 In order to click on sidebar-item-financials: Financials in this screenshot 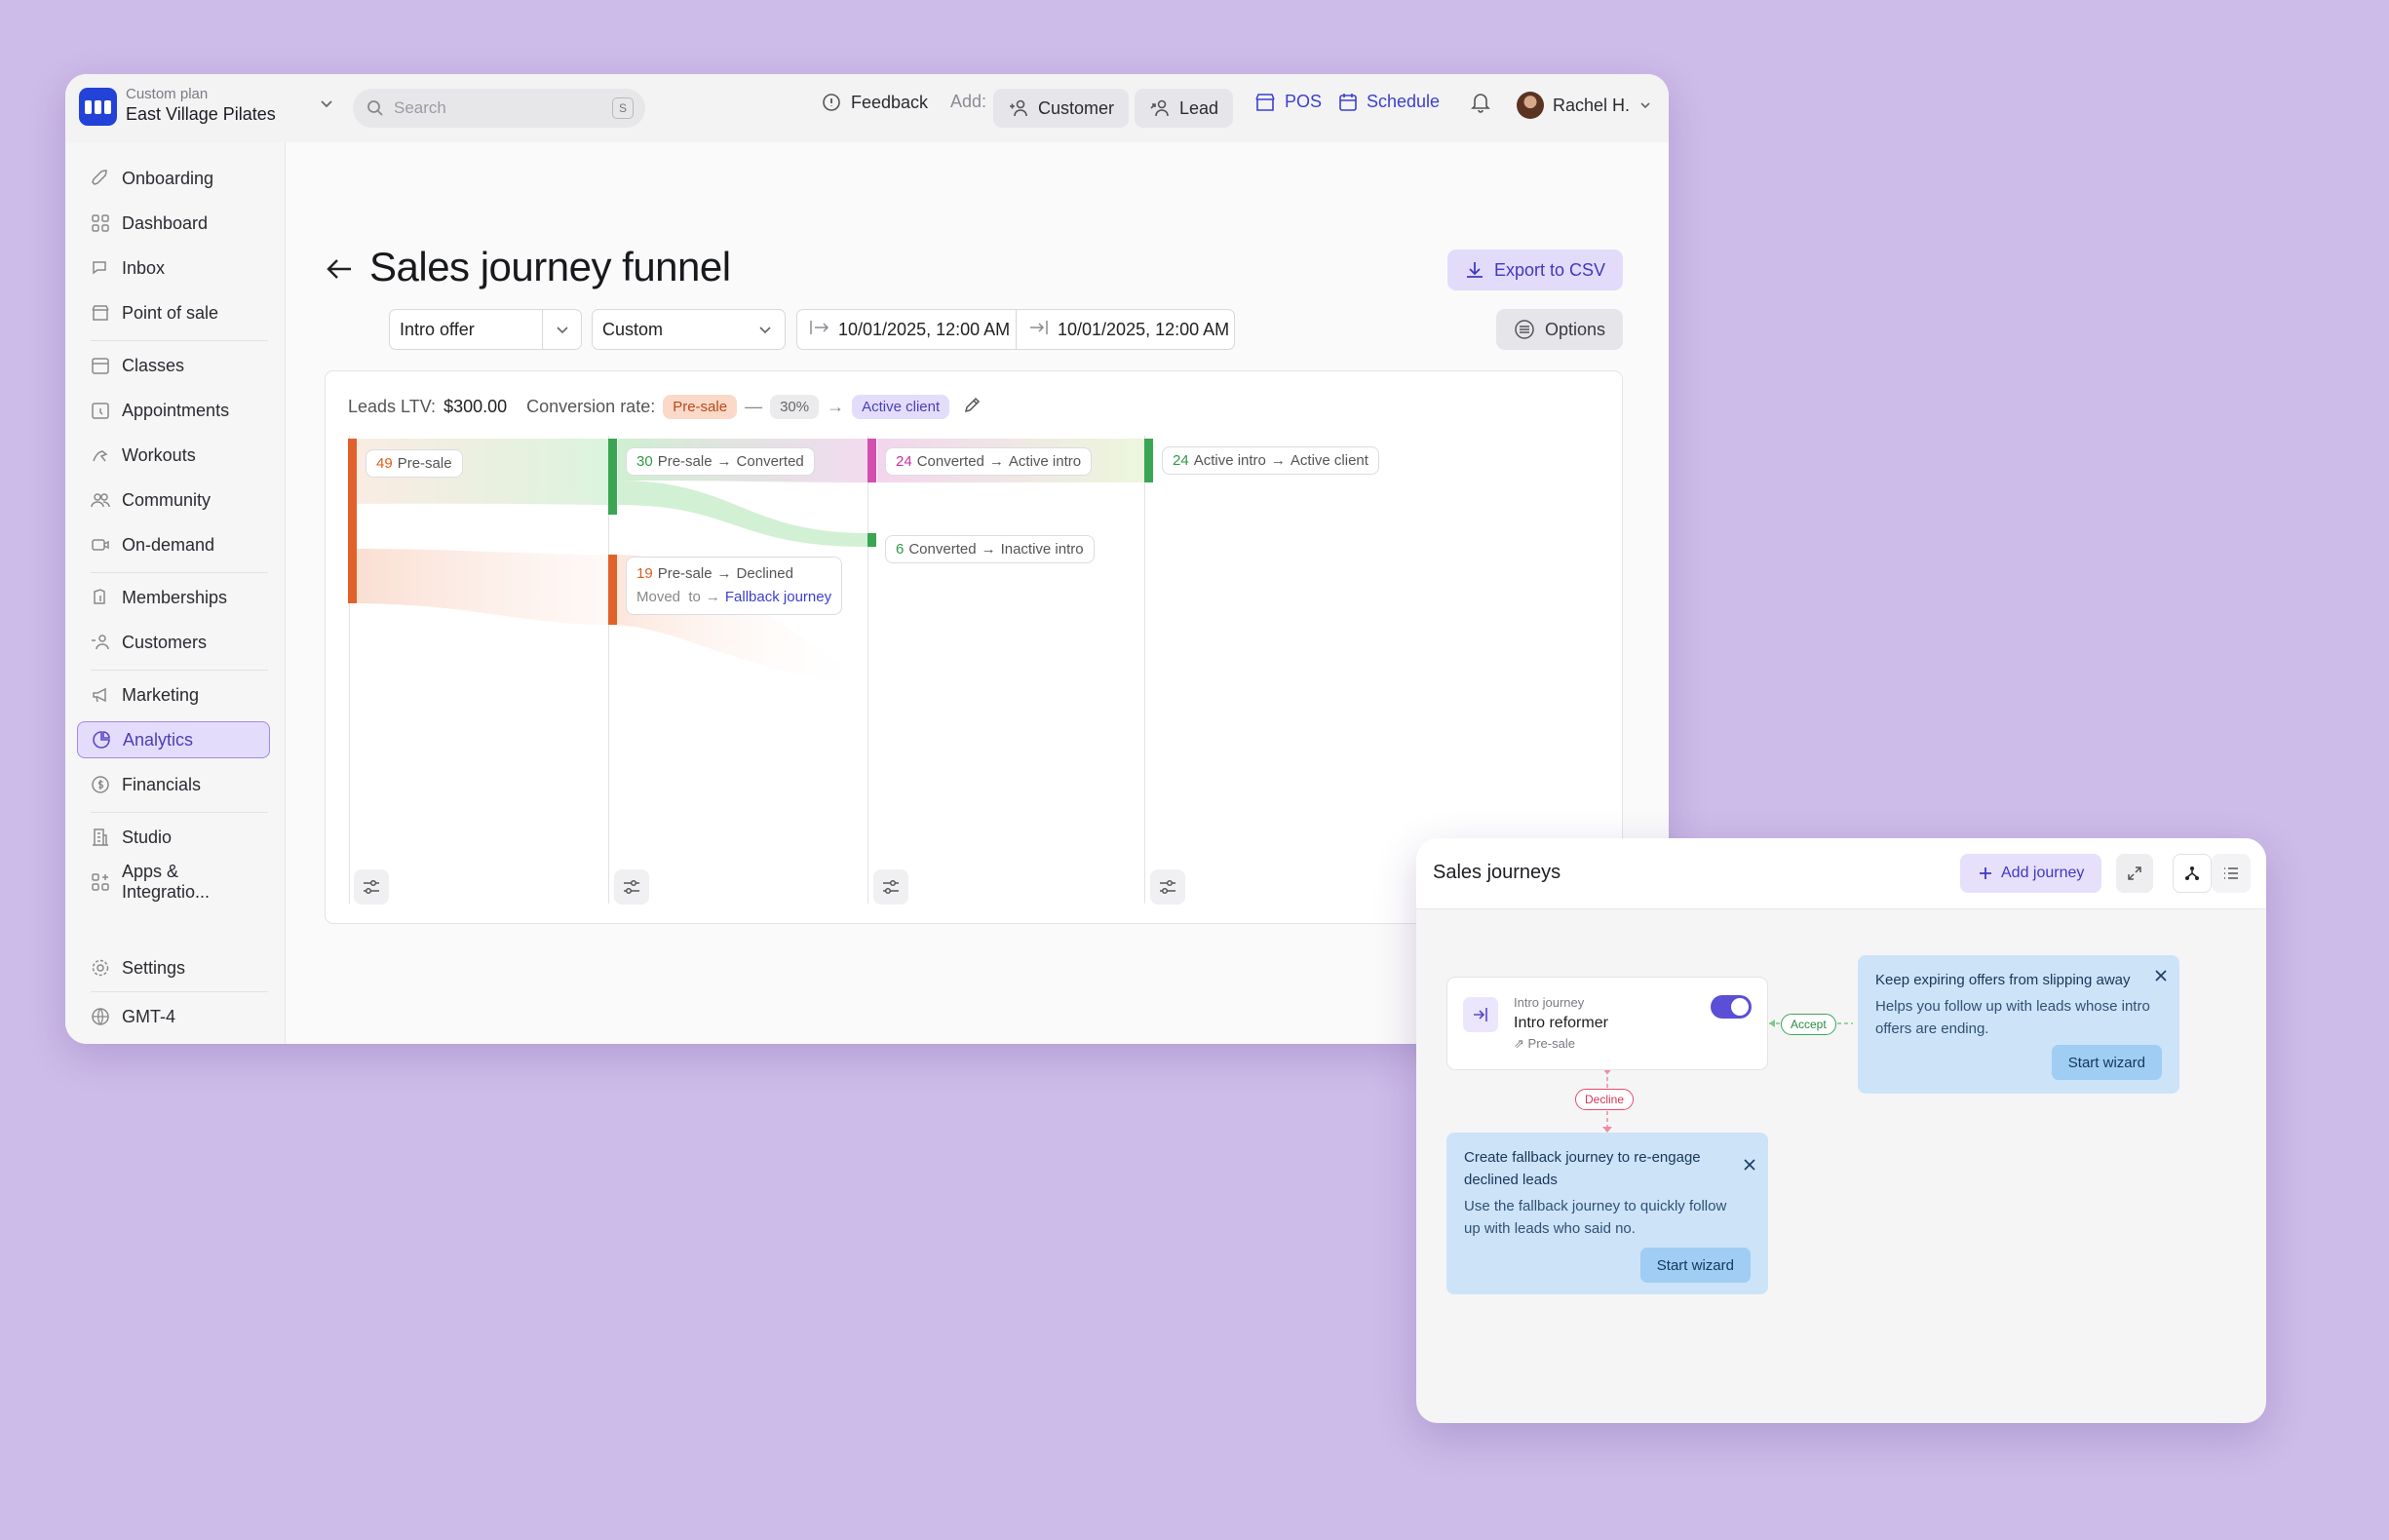, I will do `click(173, 784)`.